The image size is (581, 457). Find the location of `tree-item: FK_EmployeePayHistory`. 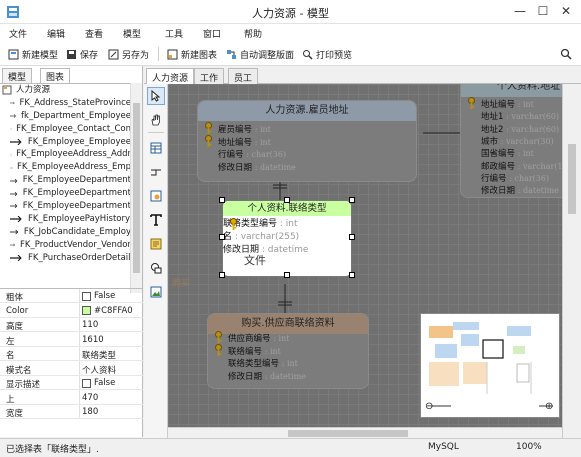

tree-item: FK_EmployeePayHistory is located at coordinates (65, 219).